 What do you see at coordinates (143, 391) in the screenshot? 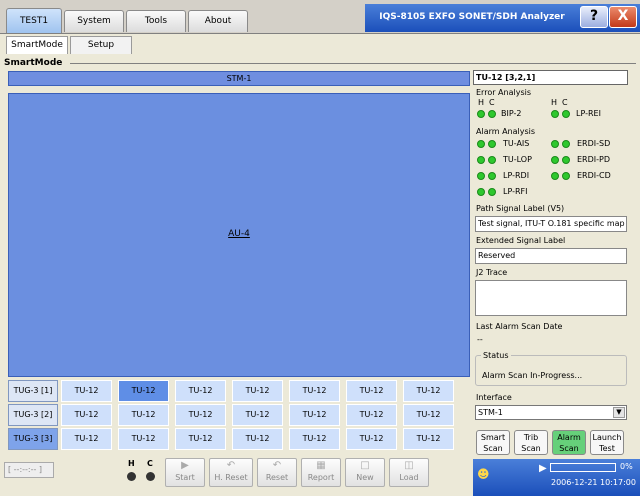
I see `tu12-cell-selected: TU-12` at bounding box center [143, 391].